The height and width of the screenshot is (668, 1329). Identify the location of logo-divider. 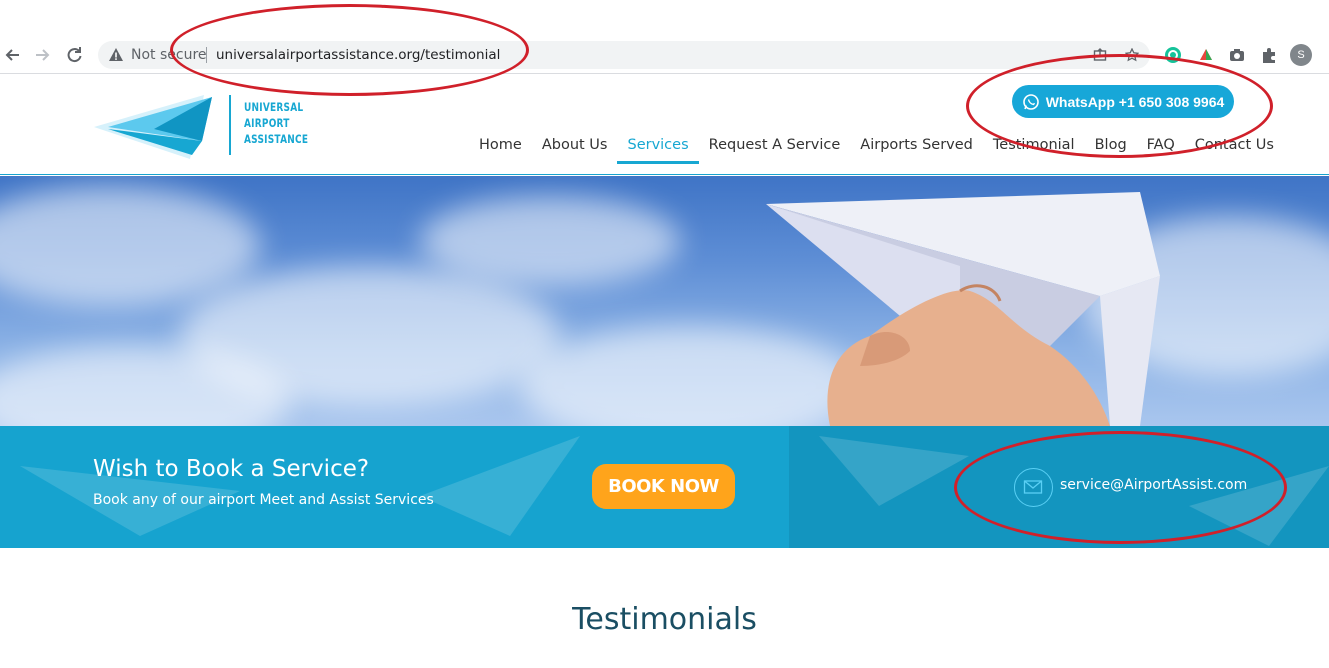
(230, 125).